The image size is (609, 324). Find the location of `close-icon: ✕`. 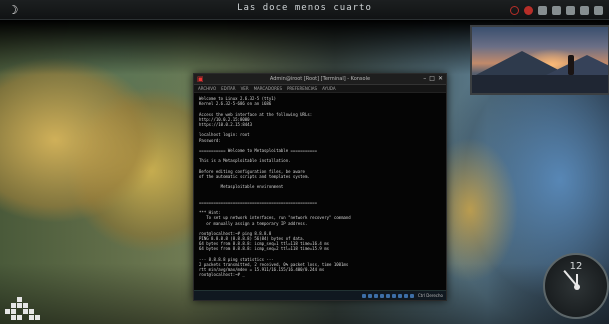

close-icon: ✕ is located at coordinates (440, 79).